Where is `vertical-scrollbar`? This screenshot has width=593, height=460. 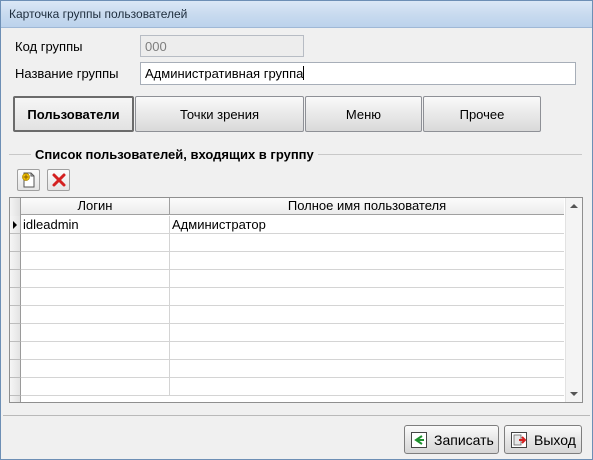
vertical-scrollbar is located at coordinates (573, 300).